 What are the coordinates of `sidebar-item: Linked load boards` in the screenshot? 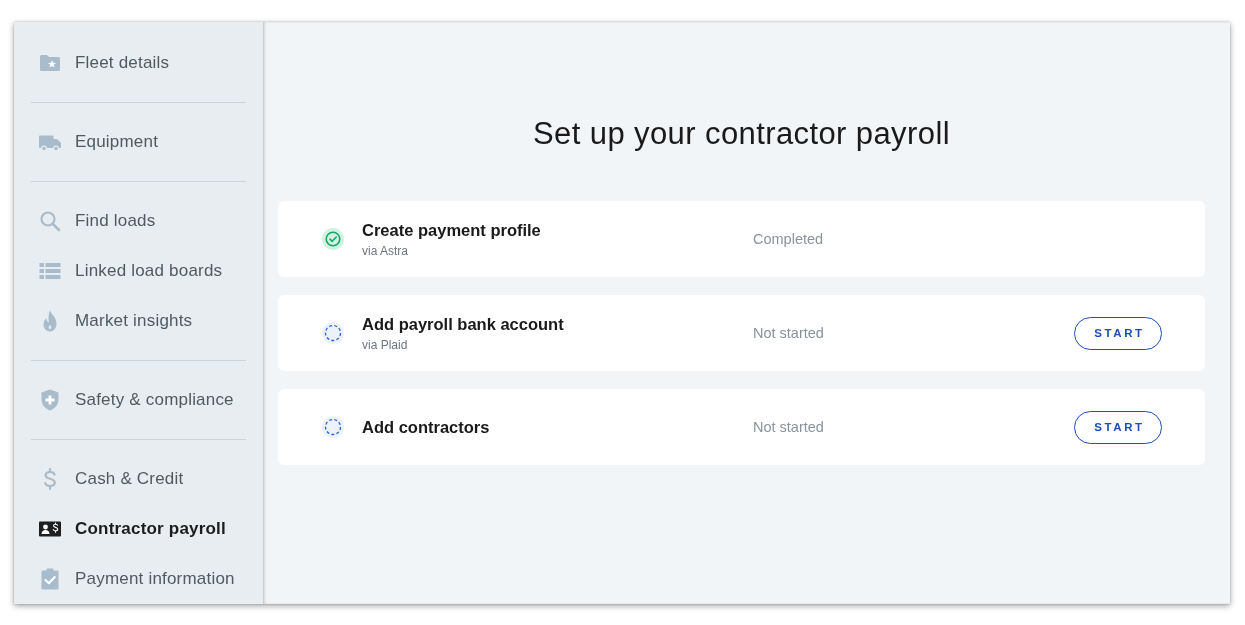 It's located at (138, 271).